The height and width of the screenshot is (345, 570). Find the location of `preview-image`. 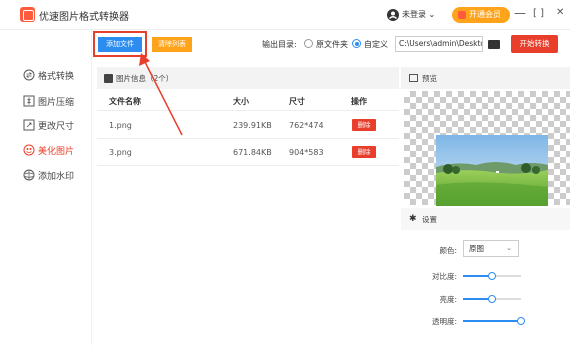

preview-image is located at coordinates (492, 170).